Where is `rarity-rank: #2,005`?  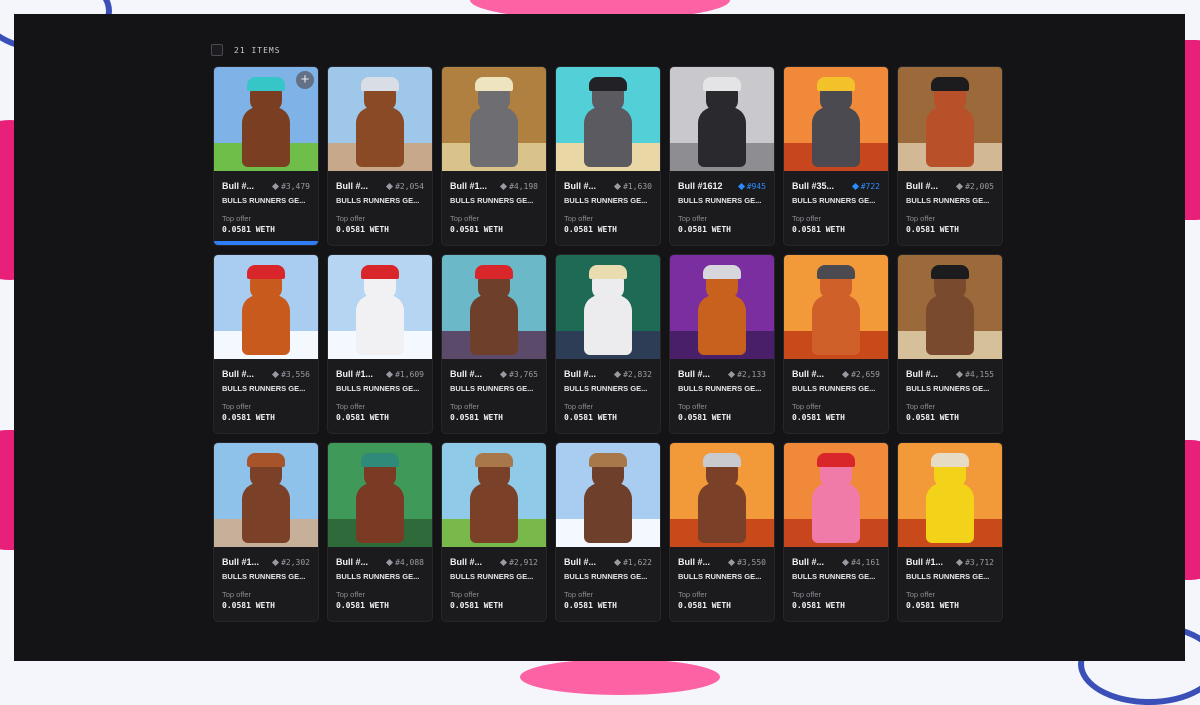
rarity-rank: #2,005 is located at coordinates (975, 186).